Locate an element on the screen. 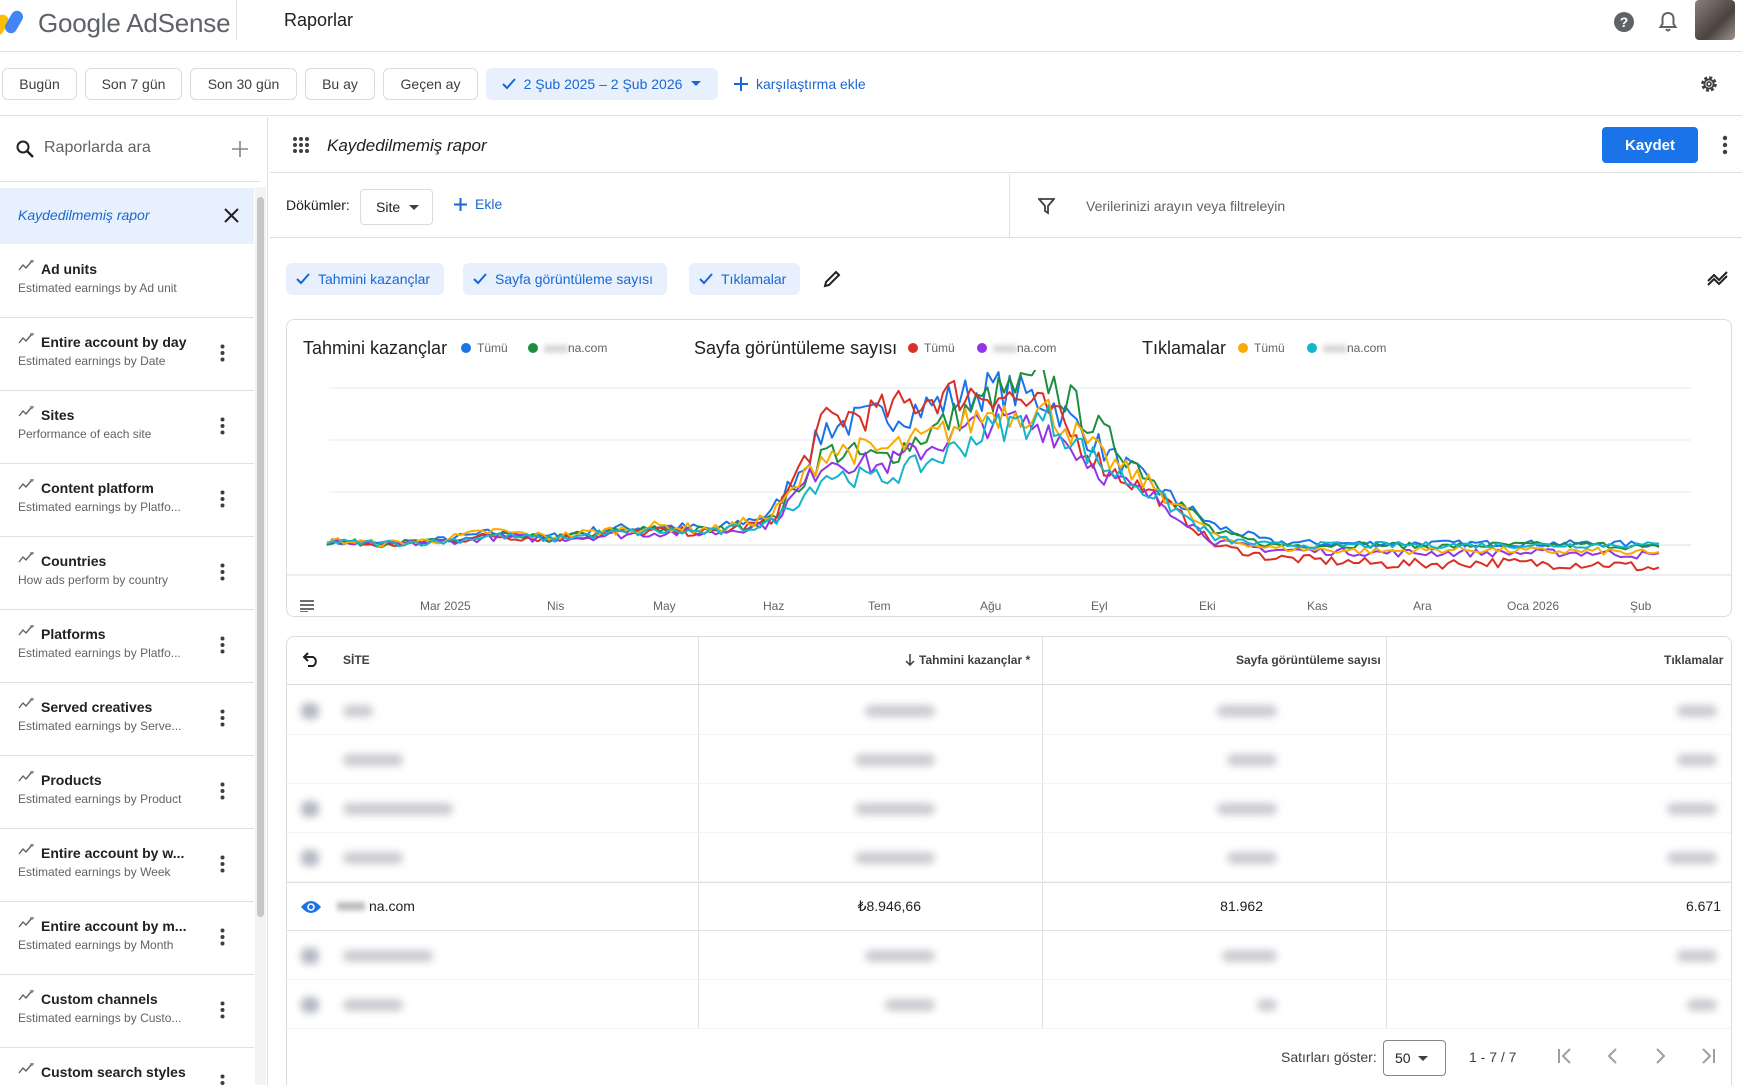 This screenshot has width=1742, height=1085. sidebar-item-report: Sites Performance of each site is located at coordinates (127, 427).